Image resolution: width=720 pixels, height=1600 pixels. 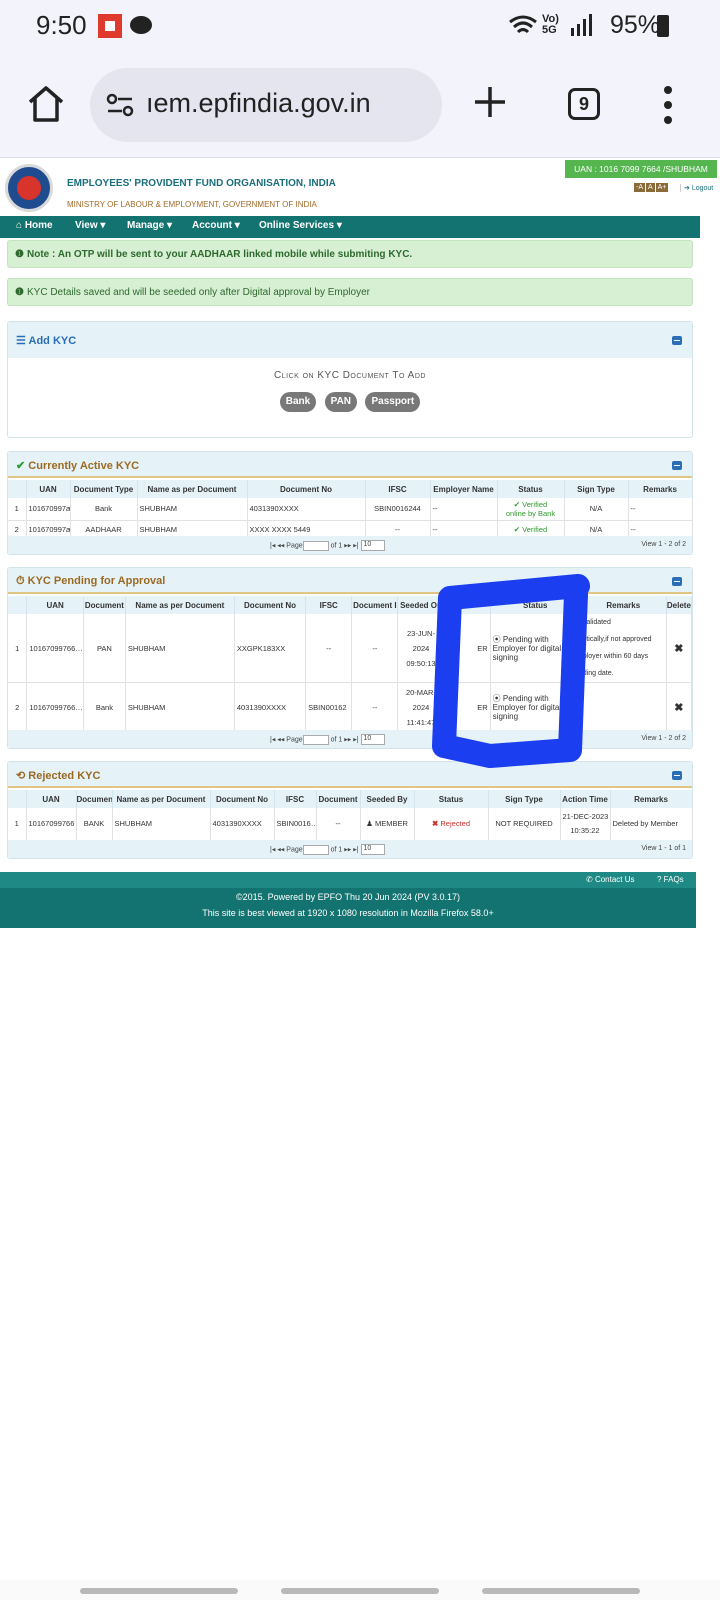 I want to click on url-text: ıem.epfindia.gov.in, so click(x=258, y=103).